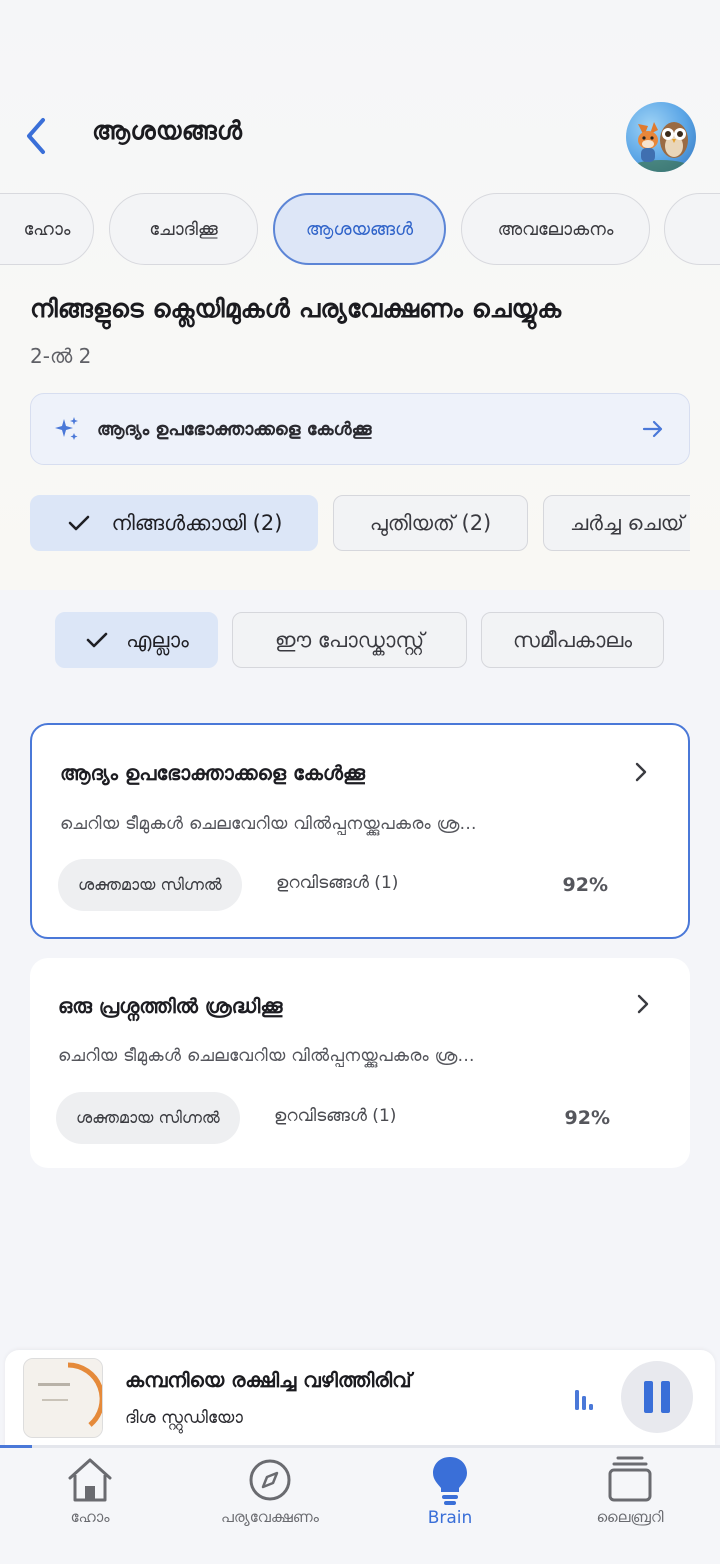  I want to click on episode-studio: ദിശ സ്റ്റുഡിയോ, so click(184, 1418).